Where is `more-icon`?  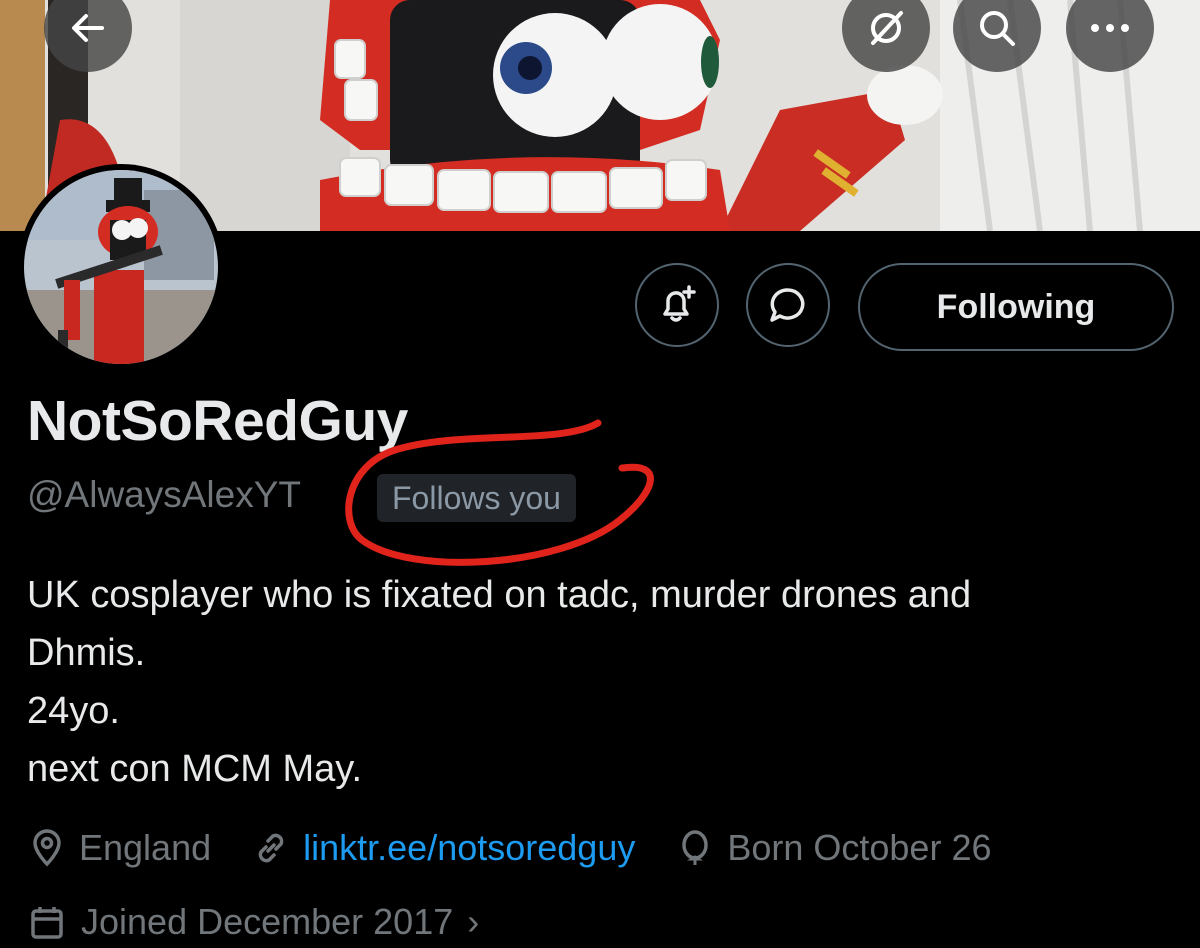 more-icon is located at coordinates (1110, 28).